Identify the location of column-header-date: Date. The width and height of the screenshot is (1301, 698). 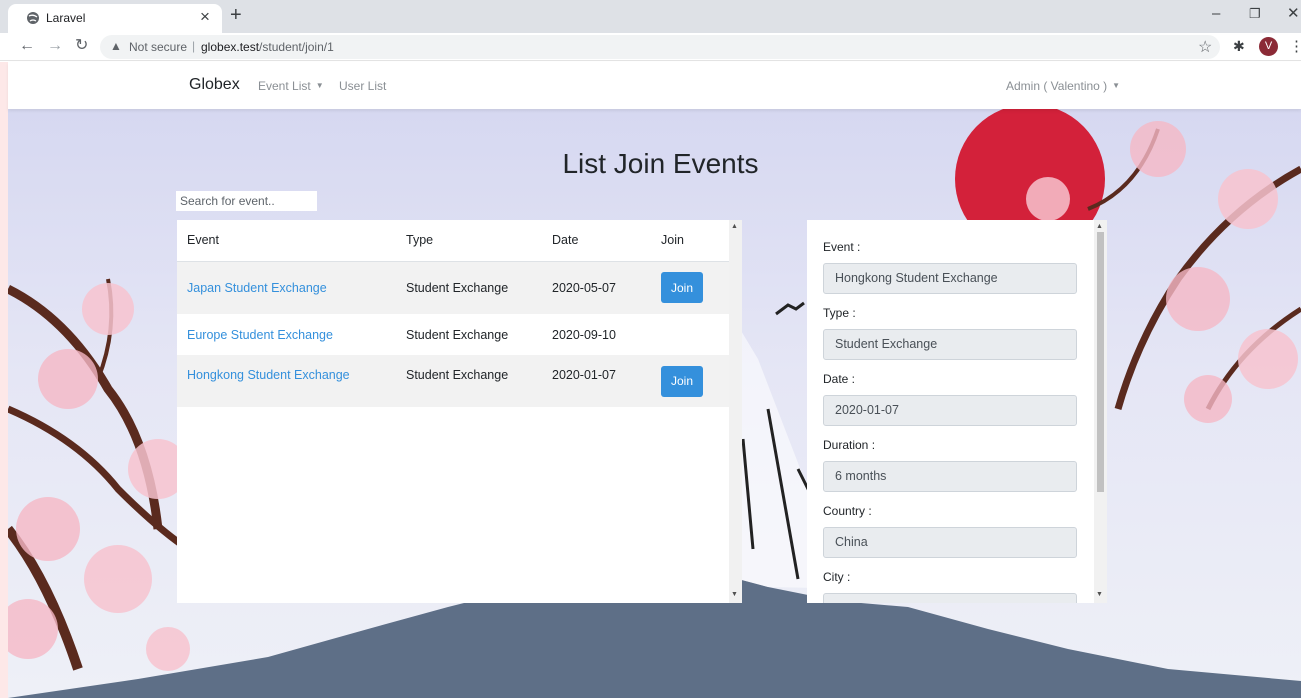
(596, 241).